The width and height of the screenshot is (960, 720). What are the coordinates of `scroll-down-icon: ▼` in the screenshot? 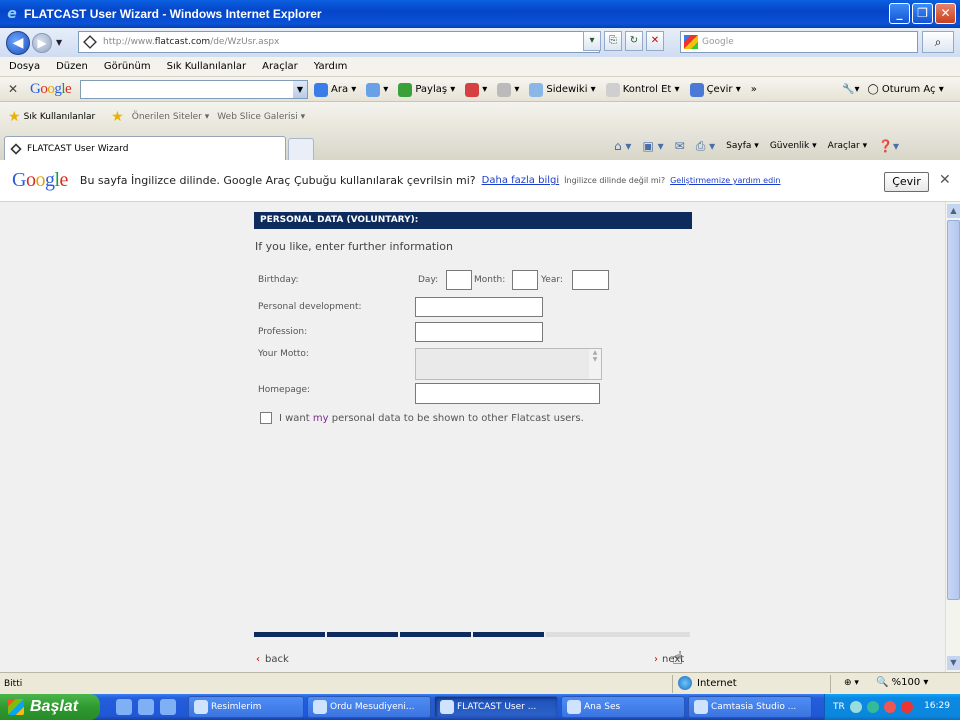 It's located at (953, 663).